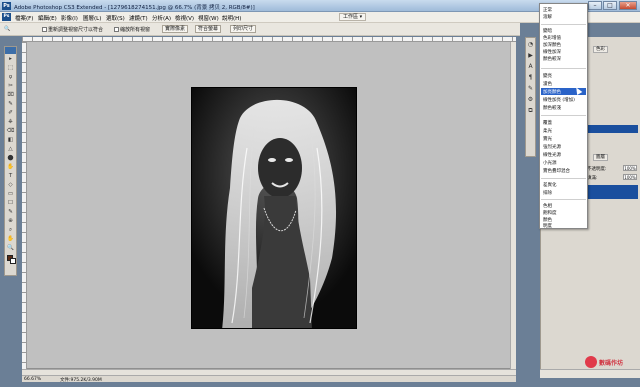  What do you see at coordinates (138, 18) in the screenshot?
I see `menu-filter: 濾鏡(T)` at bounding box center [138, 18].